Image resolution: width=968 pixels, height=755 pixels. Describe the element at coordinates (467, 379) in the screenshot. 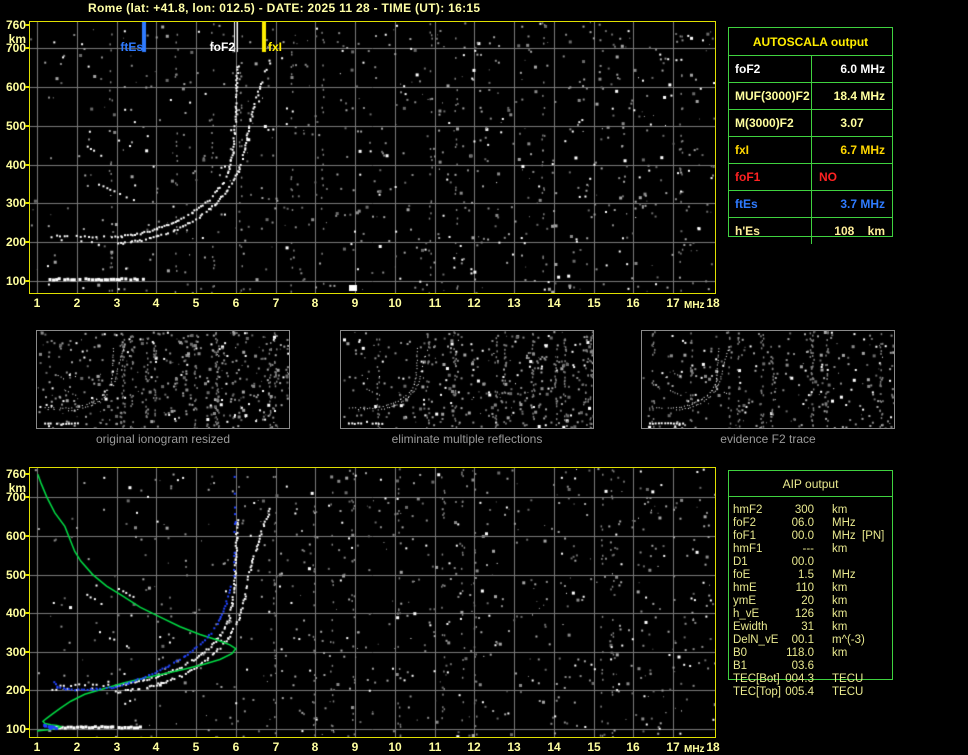

I see `thumbnail-reflections-canvas` at that location.